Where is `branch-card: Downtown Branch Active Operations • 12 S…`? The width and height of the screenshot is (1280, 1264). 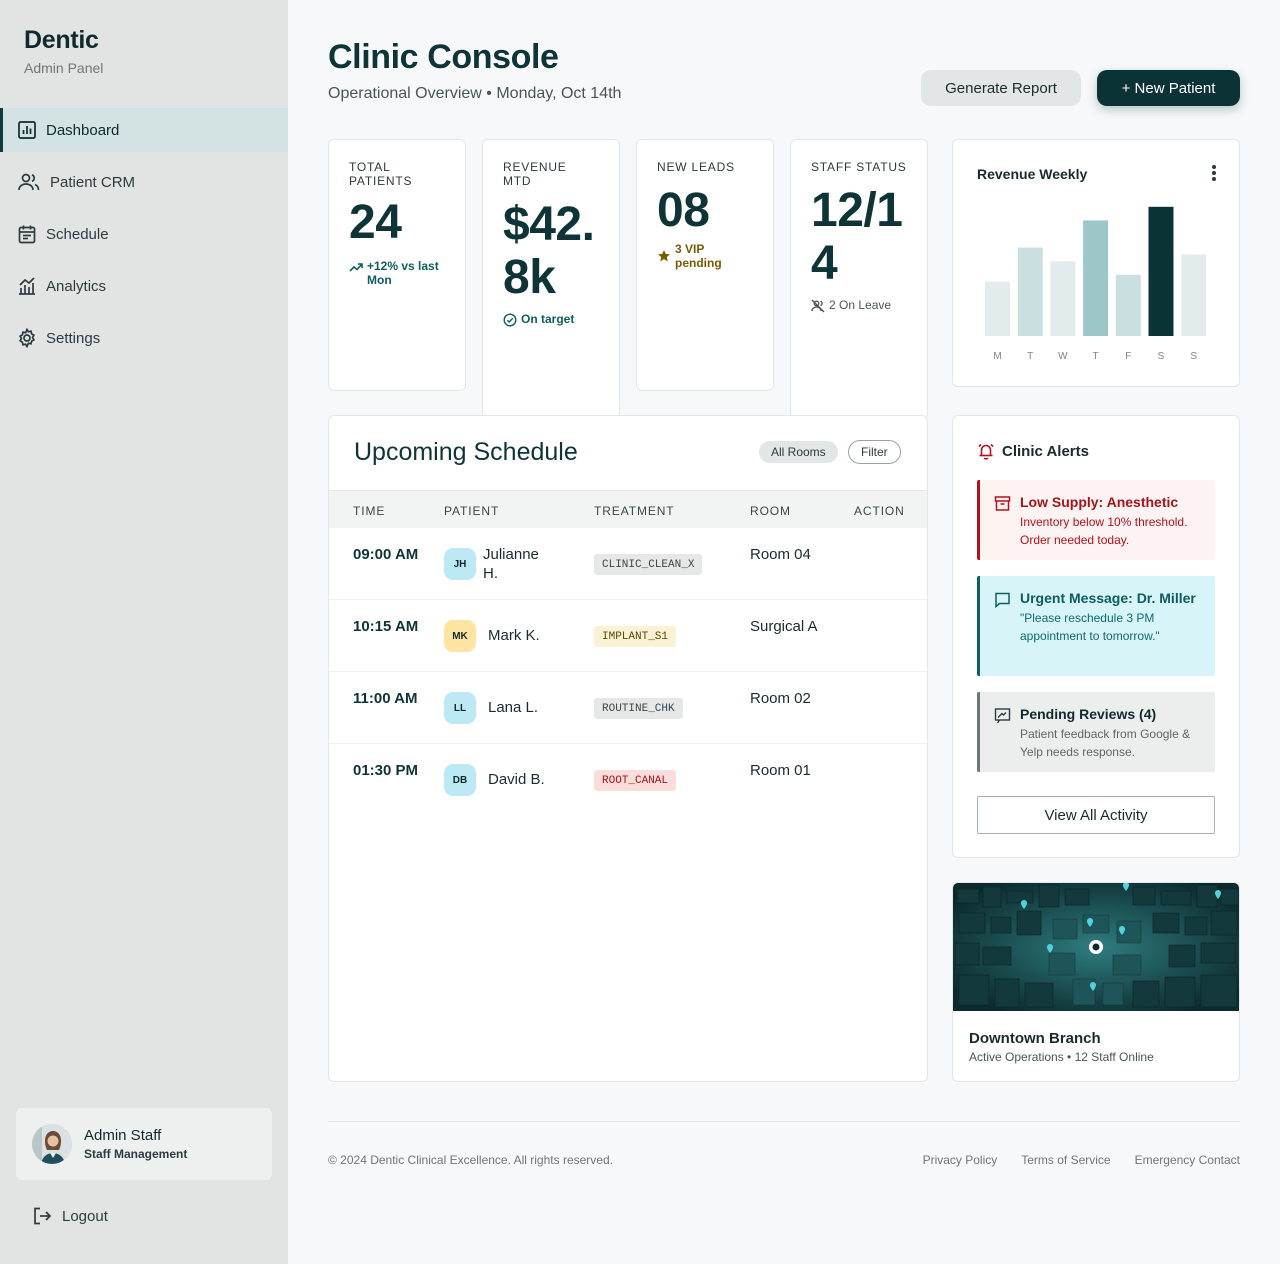
branch-card: Downtown Branch Active Operations • 12 S… is located at coordinates (1096, 982).